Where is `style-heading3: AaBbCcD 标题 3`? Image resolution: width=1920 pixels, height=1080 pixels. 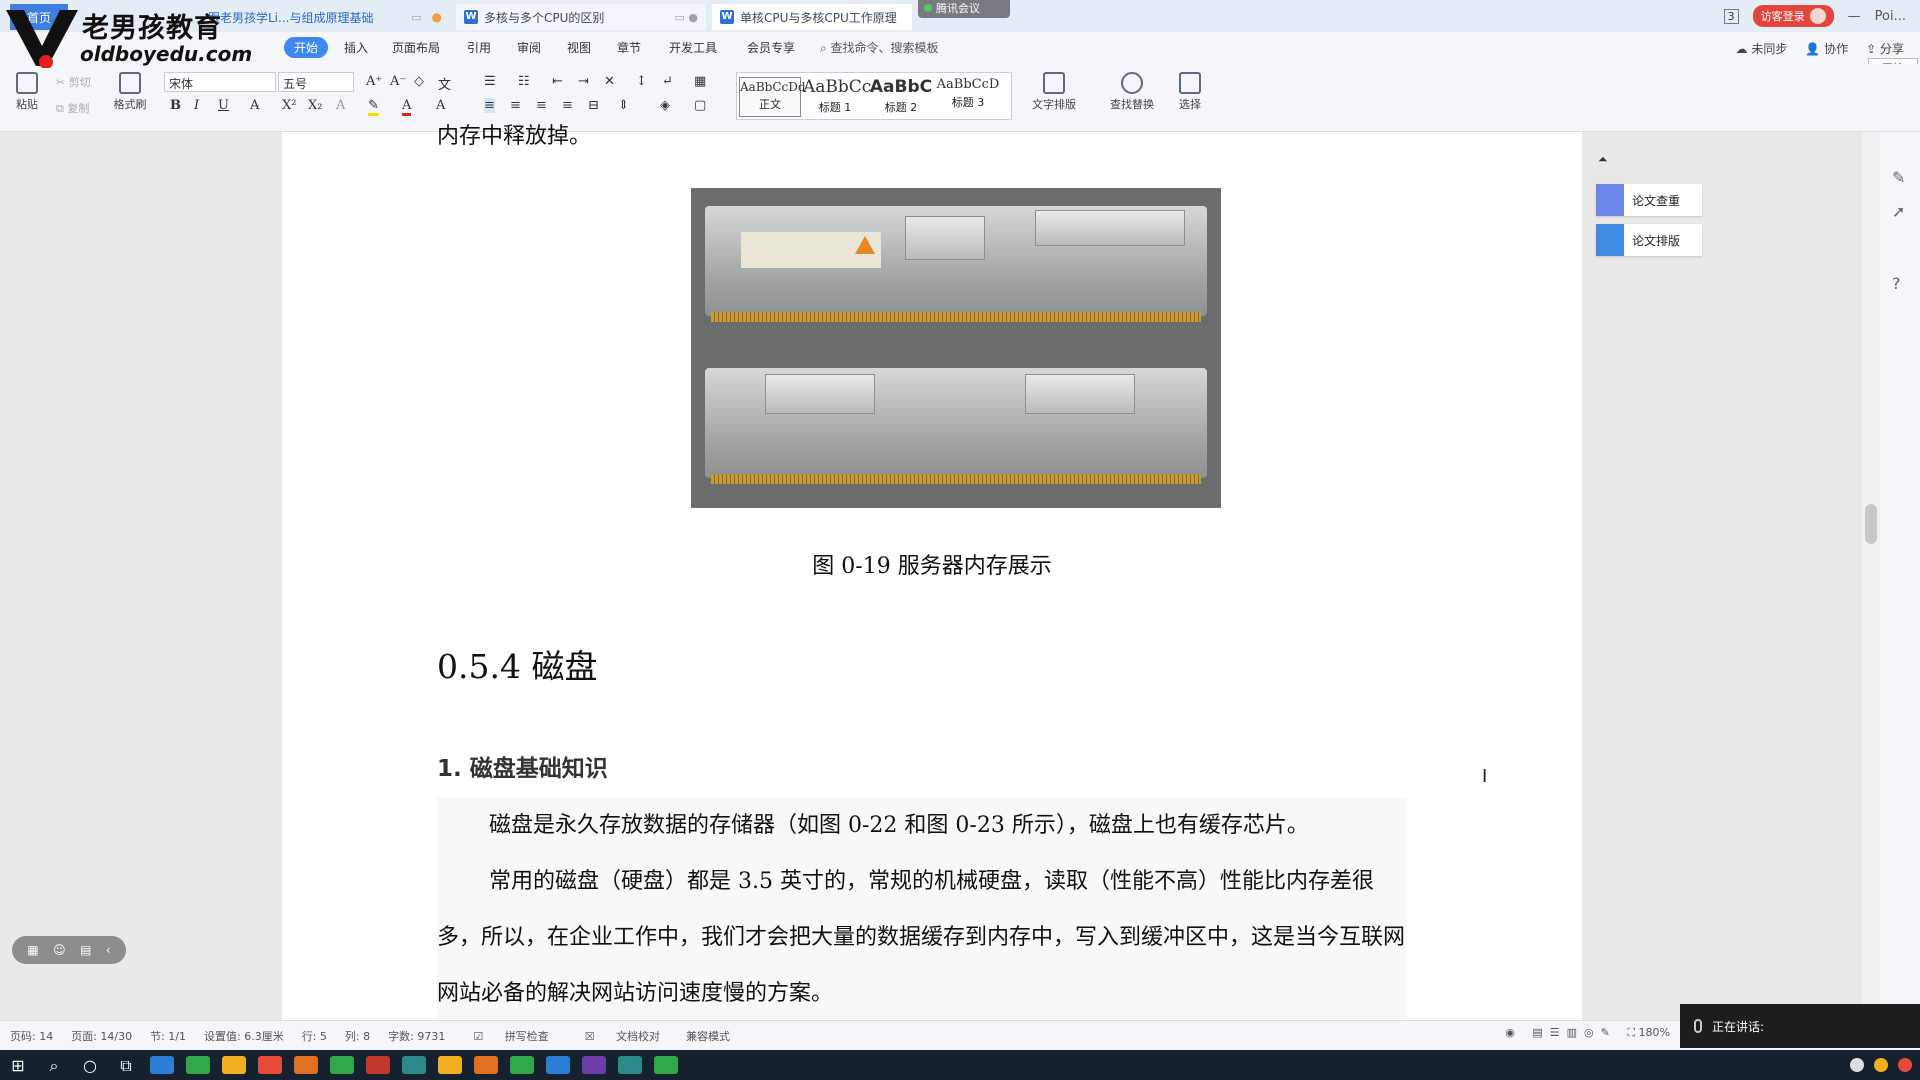
style-heading3: AaBbCcD 标题 3 is located at coordinates (968, 93).